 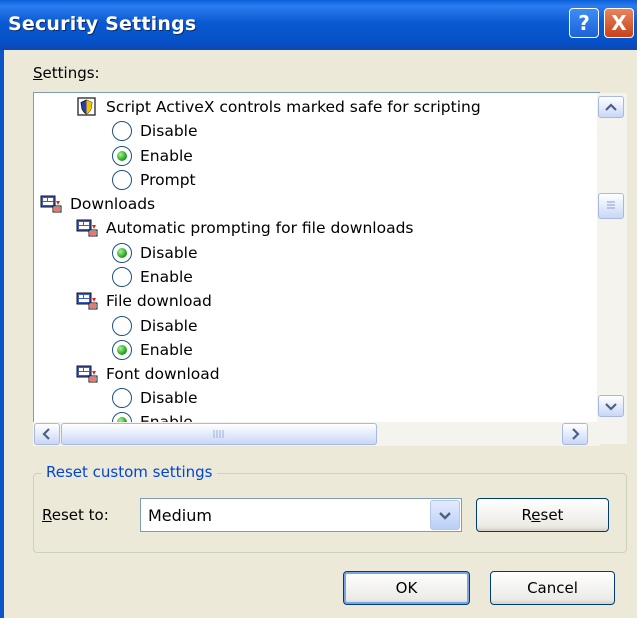 I want to click on settings-label-text: ettings:, so click(x=71, y=73).